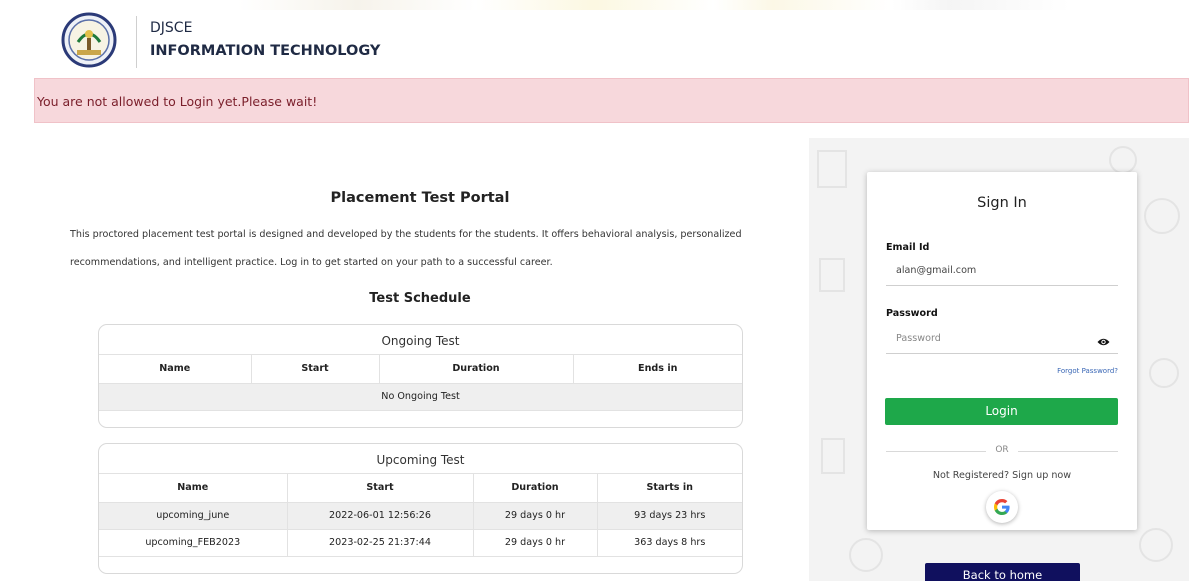 This screenshot has width=1189, height=581. Describe the element at coordinates (420, 198) in the screenshot. I see `page-title: Placement Test Portal` at that location.